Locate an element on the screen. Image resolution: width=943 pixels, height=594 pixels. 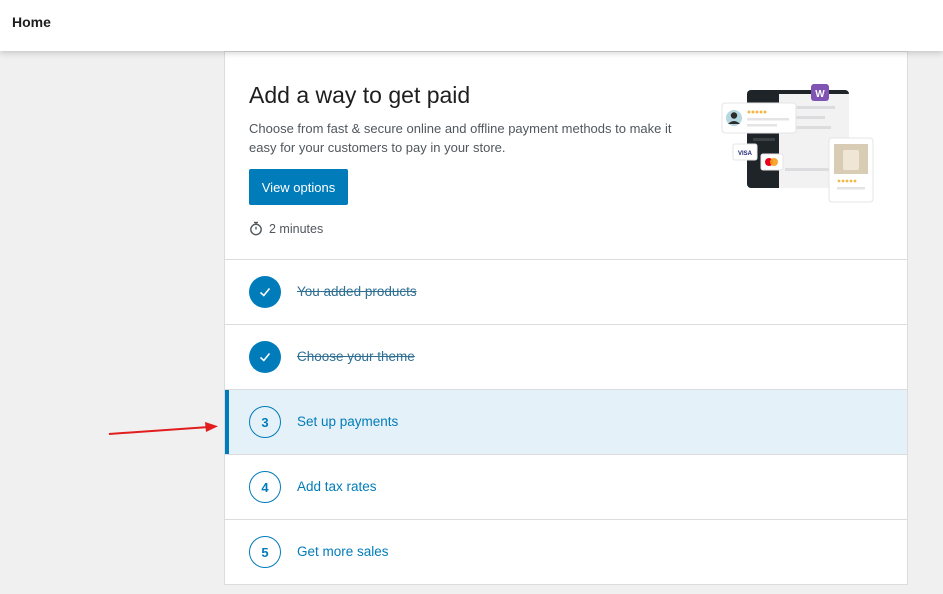
payments-illustration: W VISA is located at coordinates (797, 143).